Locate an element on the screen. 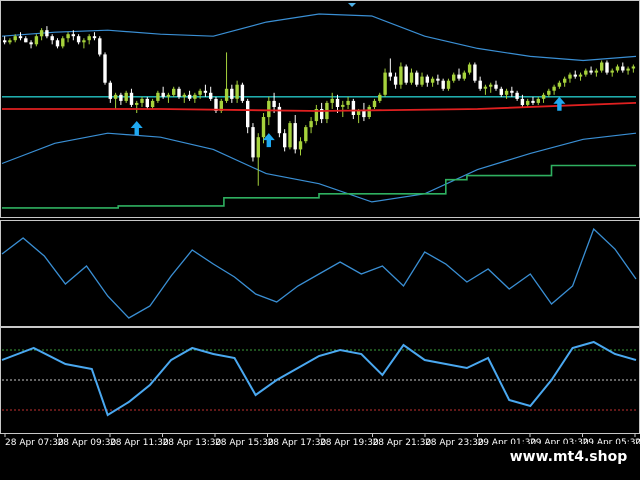 This screenshot has width=640, height=480. upper-band-line is located at coordinates (319, 37).